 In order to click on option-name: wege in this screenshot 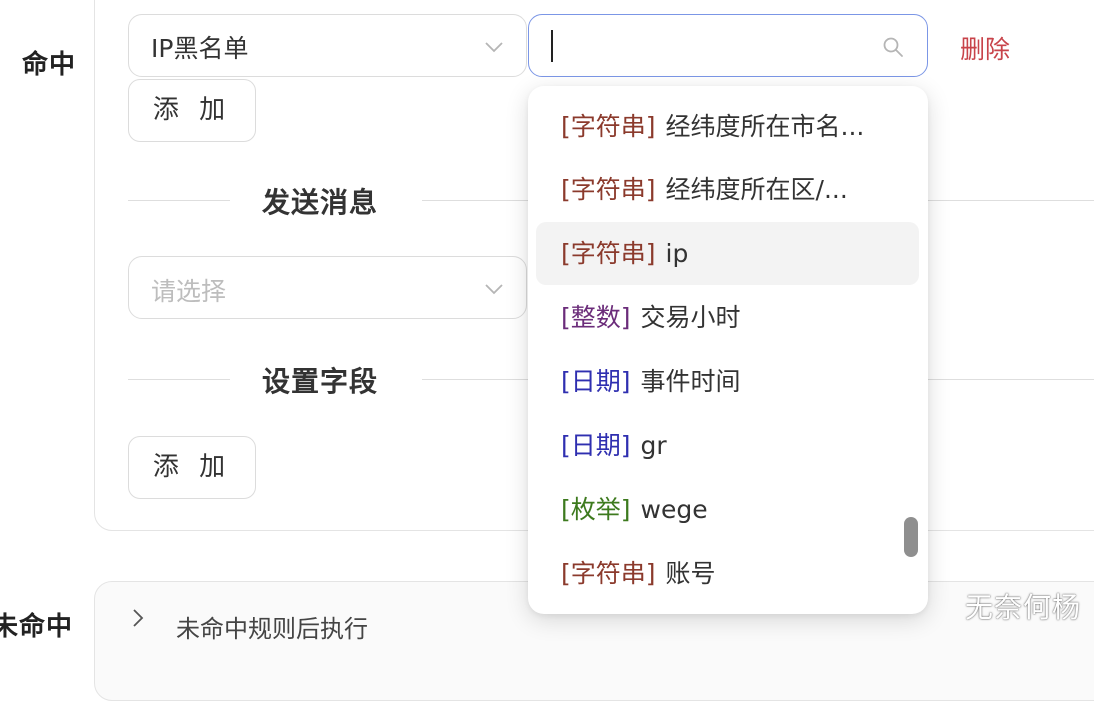, I will do `click(674, 509)`.